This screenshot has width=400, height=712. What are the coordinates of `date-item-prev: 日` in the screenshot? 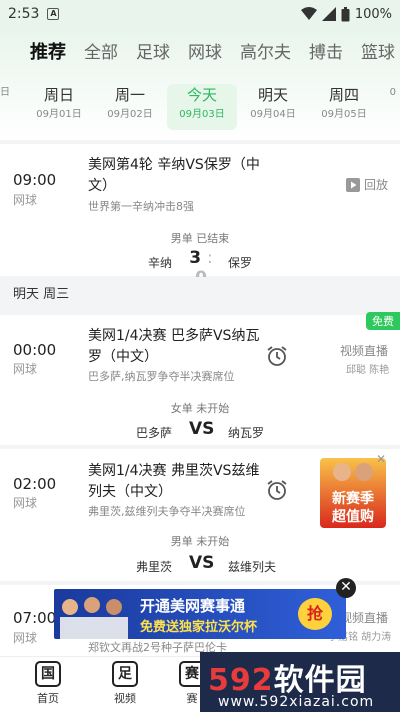 It's located at (5, 107).